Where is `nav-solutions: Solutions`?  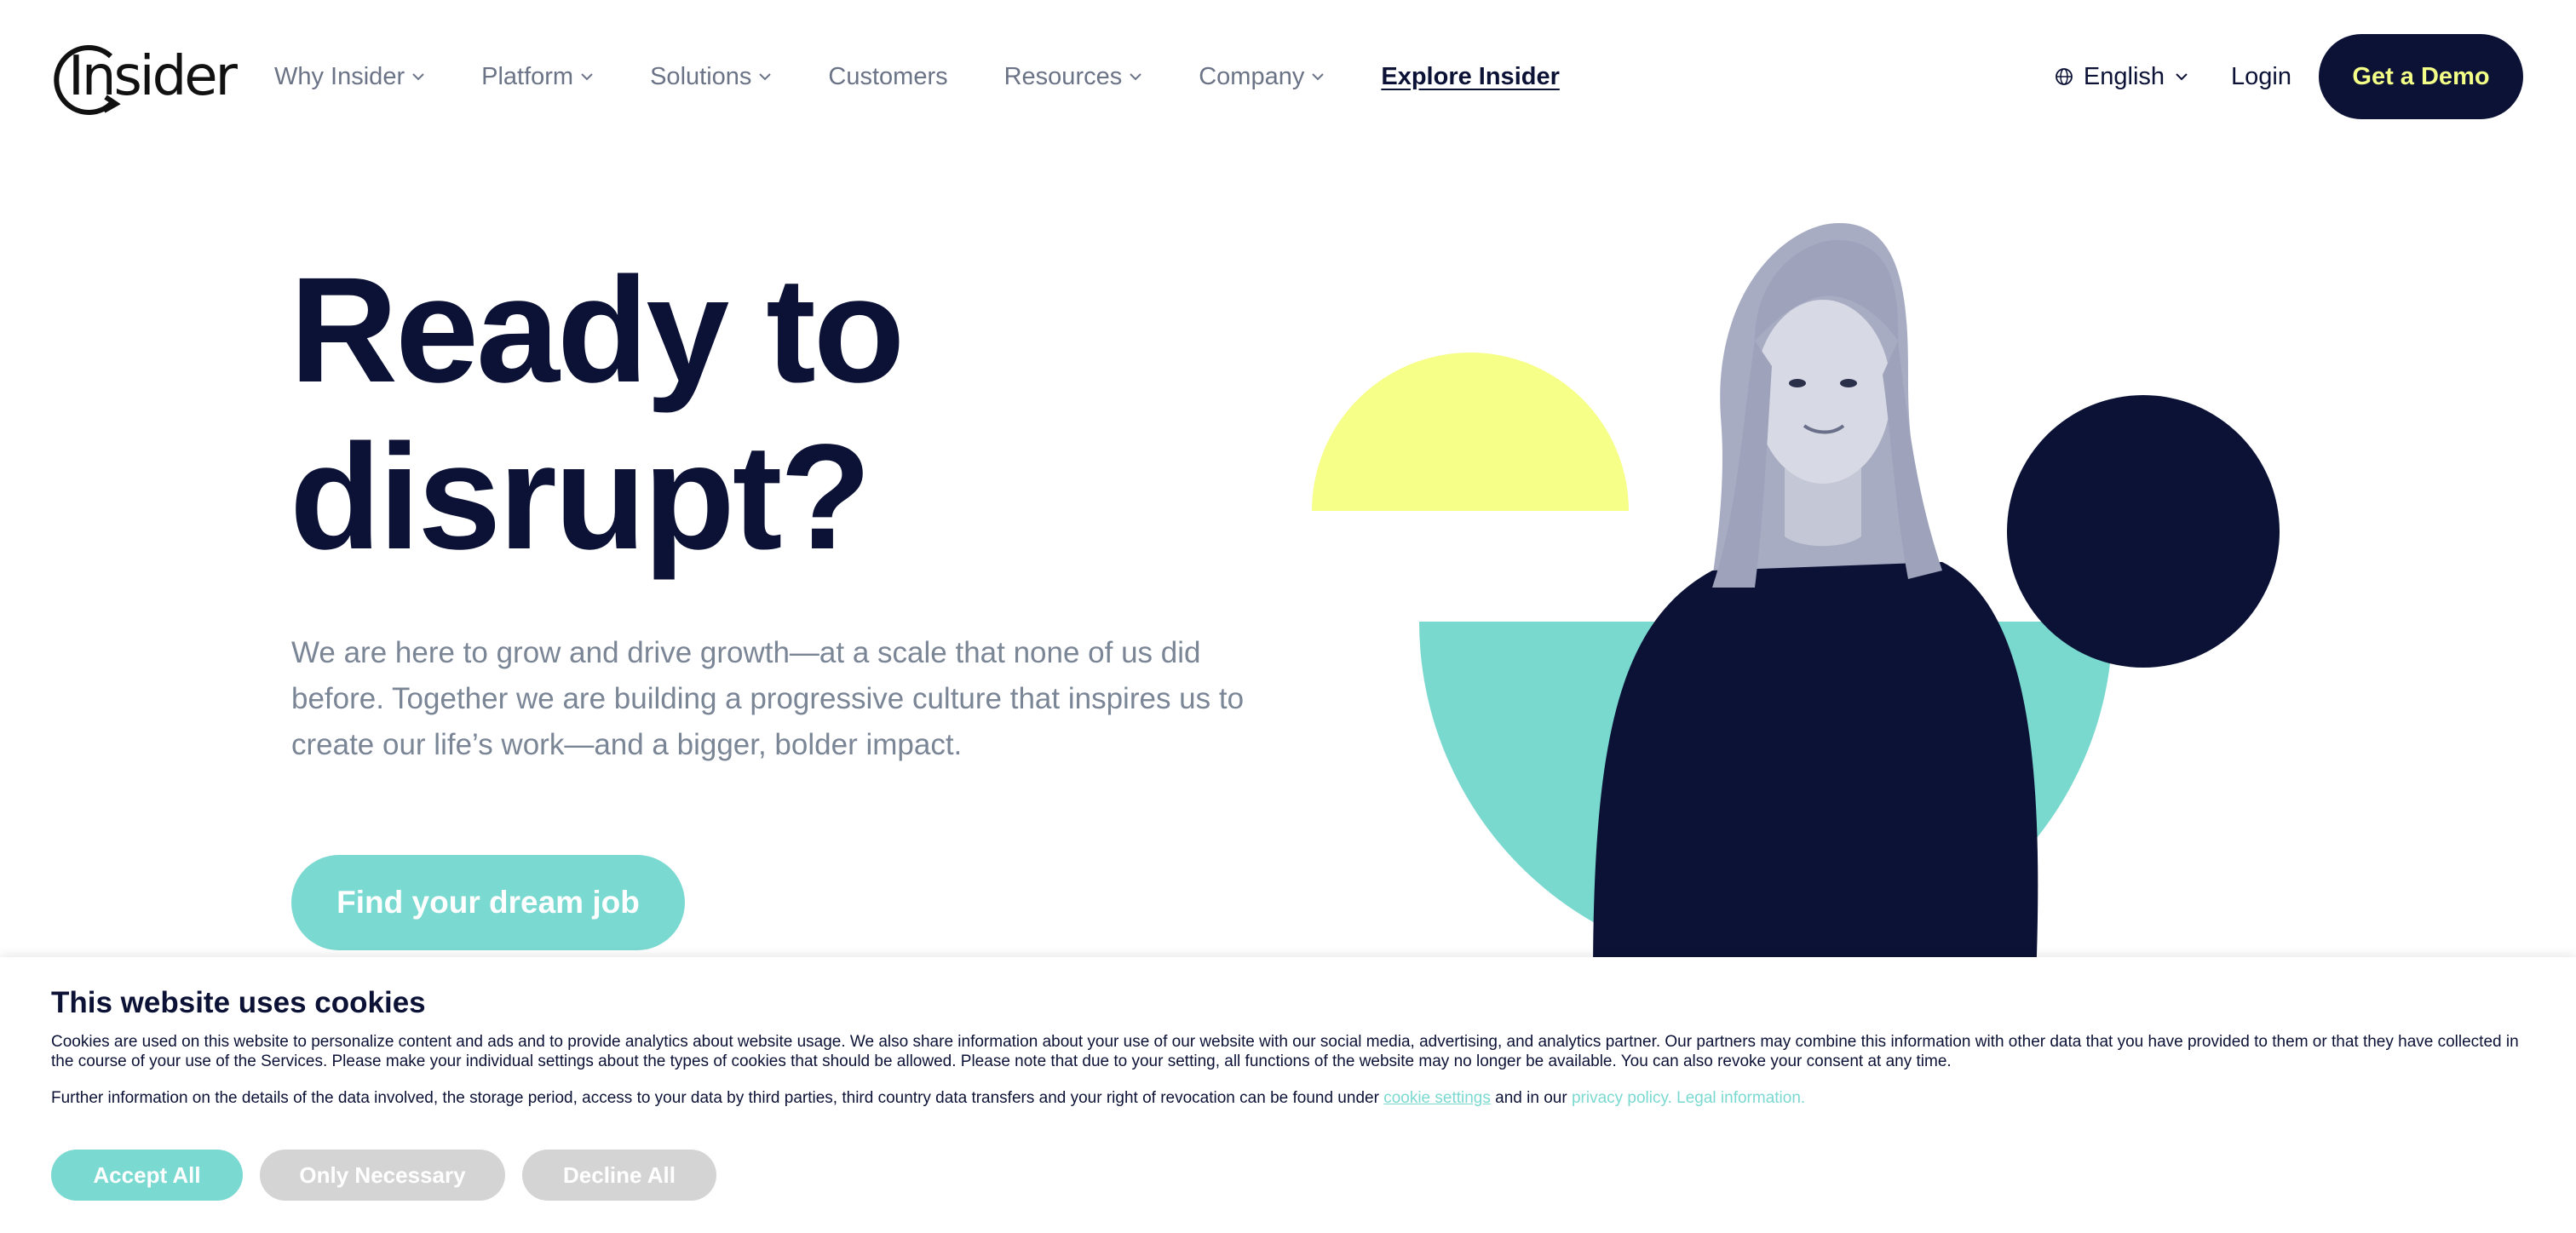
nav-solutions: Solutions is located at coordinates (711, 77).